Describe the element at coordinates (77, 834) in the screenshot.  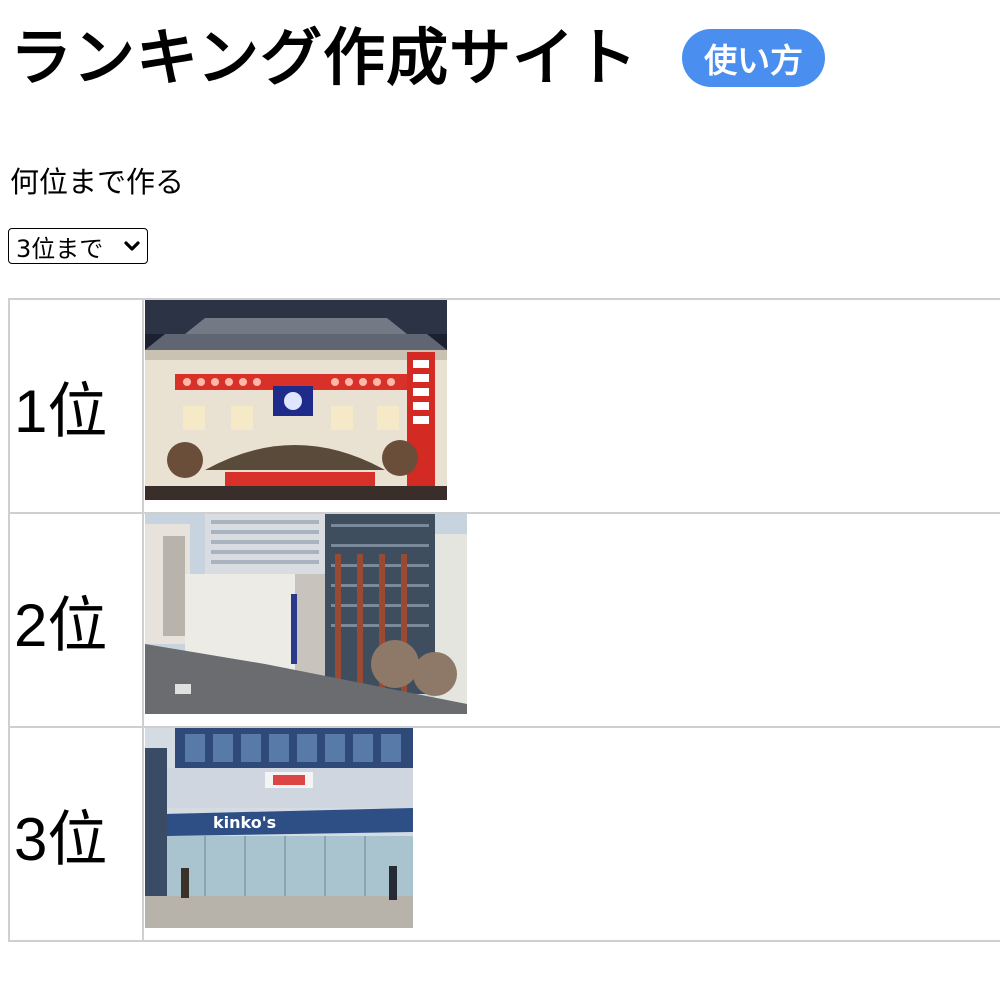
I see `rank-label-3: 3位` at that location.